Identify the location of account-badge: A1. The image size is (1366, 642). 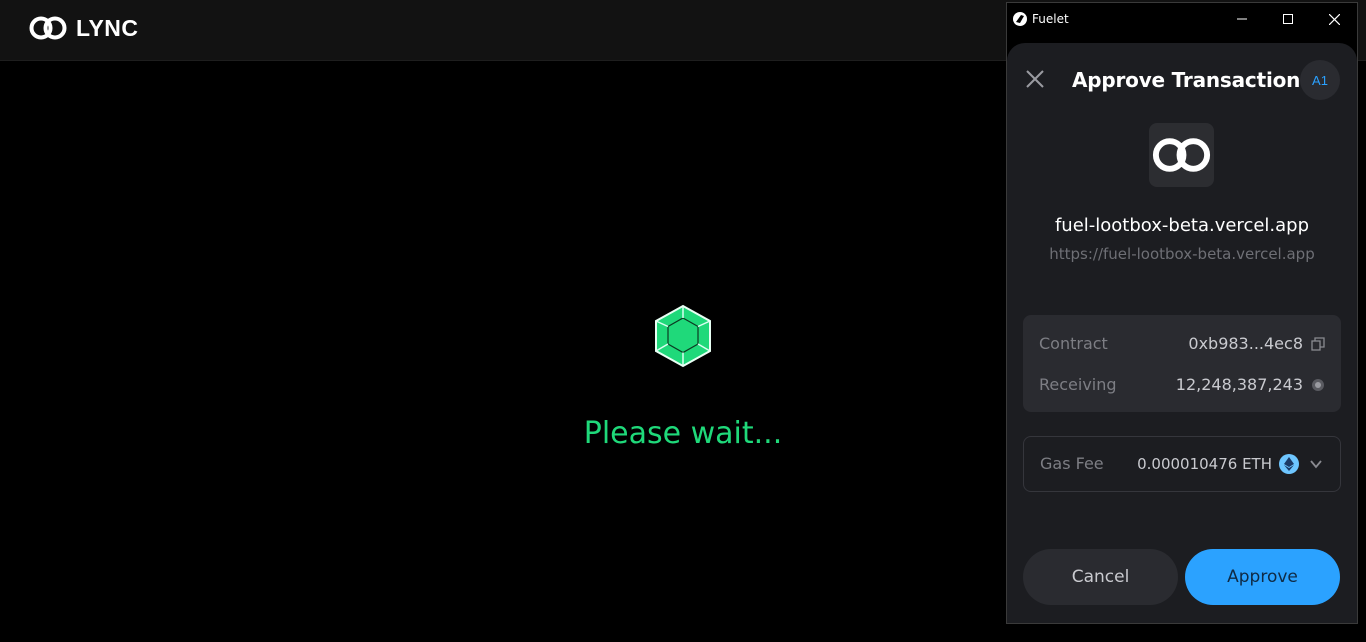
(1320, 80).